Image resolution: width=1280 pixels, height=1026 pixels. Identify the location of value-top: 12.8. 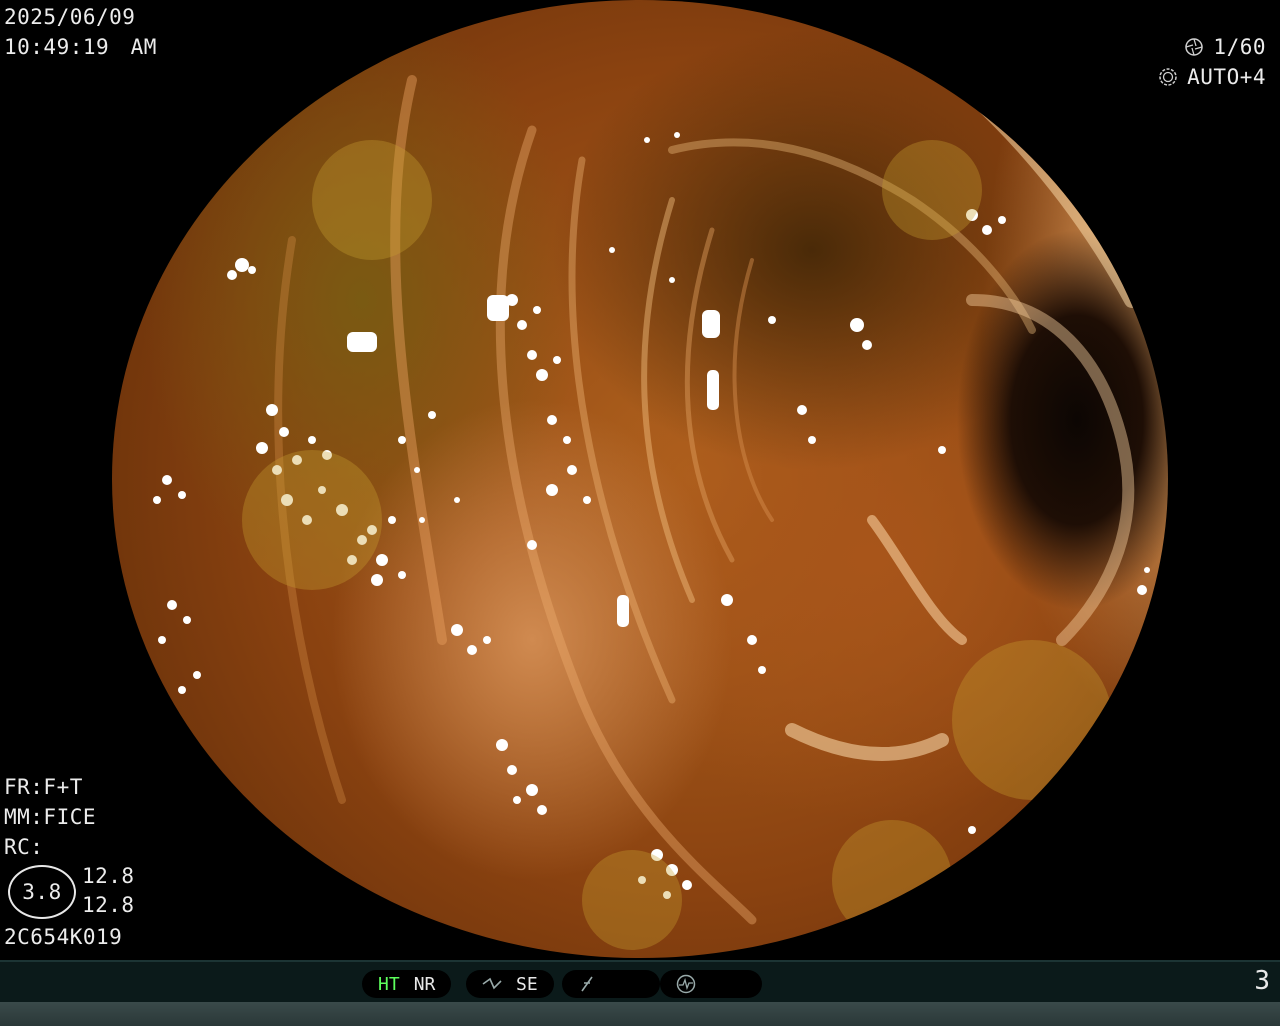
(108, 876).